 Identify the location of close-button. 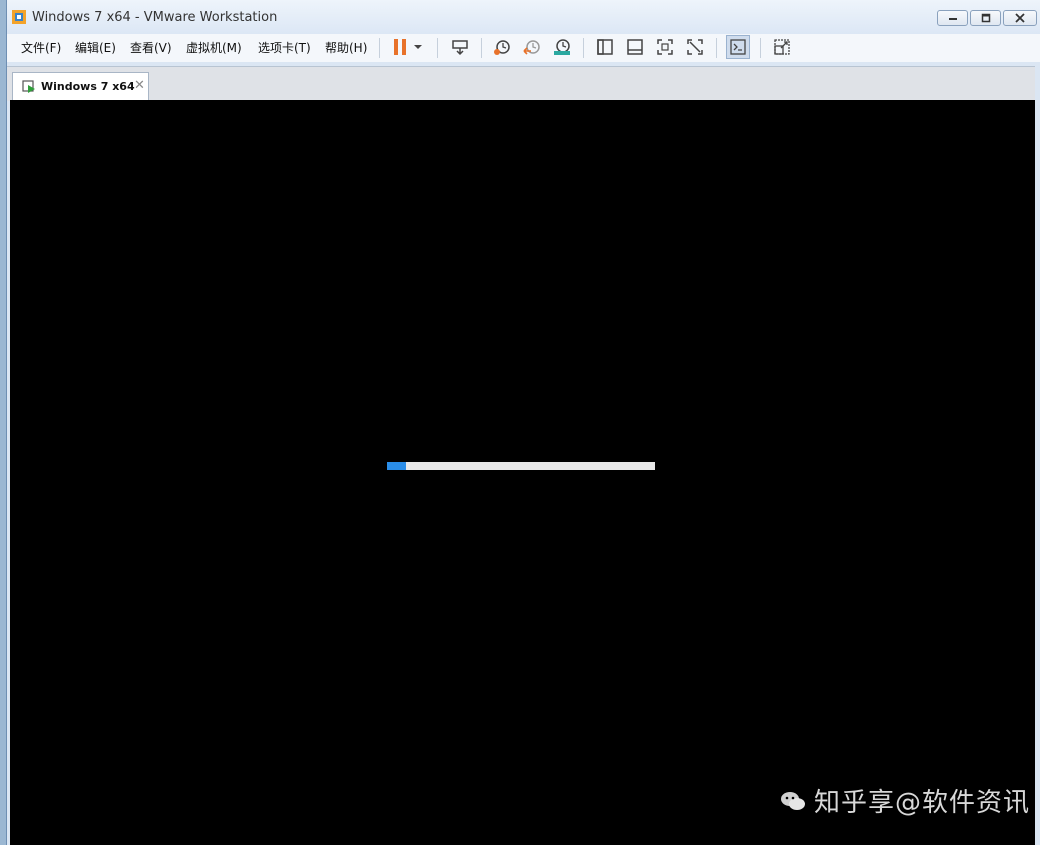
(1020, 18).